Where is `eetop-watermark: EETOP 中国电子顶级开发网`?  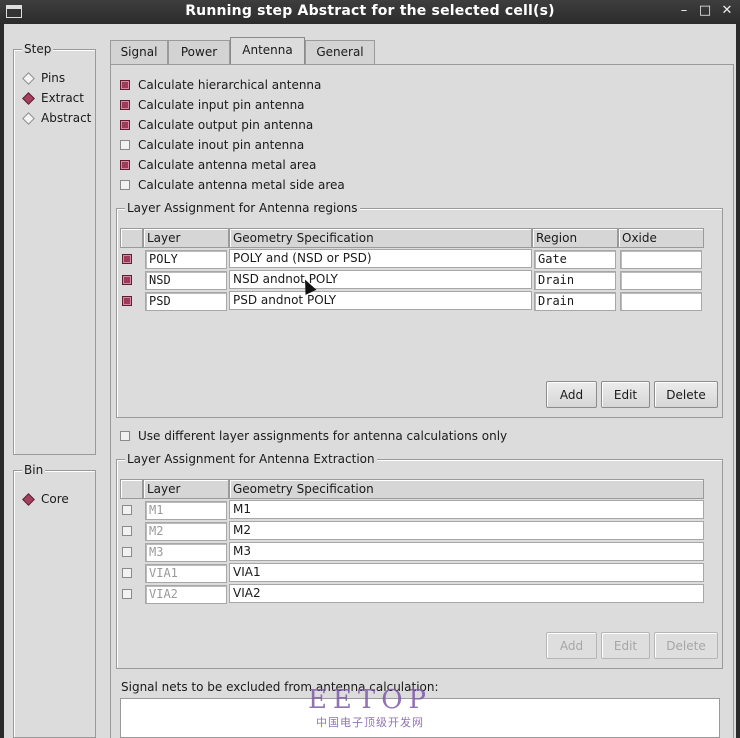
eetop-watermark: EETOP 中国电子顶级开发网 is located at coordinates (370, 708).